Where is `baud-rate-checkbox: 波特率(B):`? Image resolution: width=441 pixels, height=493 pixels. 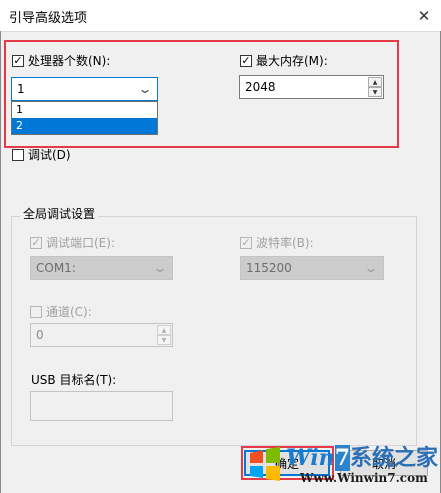
baud-rate-checkbox: 波特率(B): is located at coordinates (277, 242).